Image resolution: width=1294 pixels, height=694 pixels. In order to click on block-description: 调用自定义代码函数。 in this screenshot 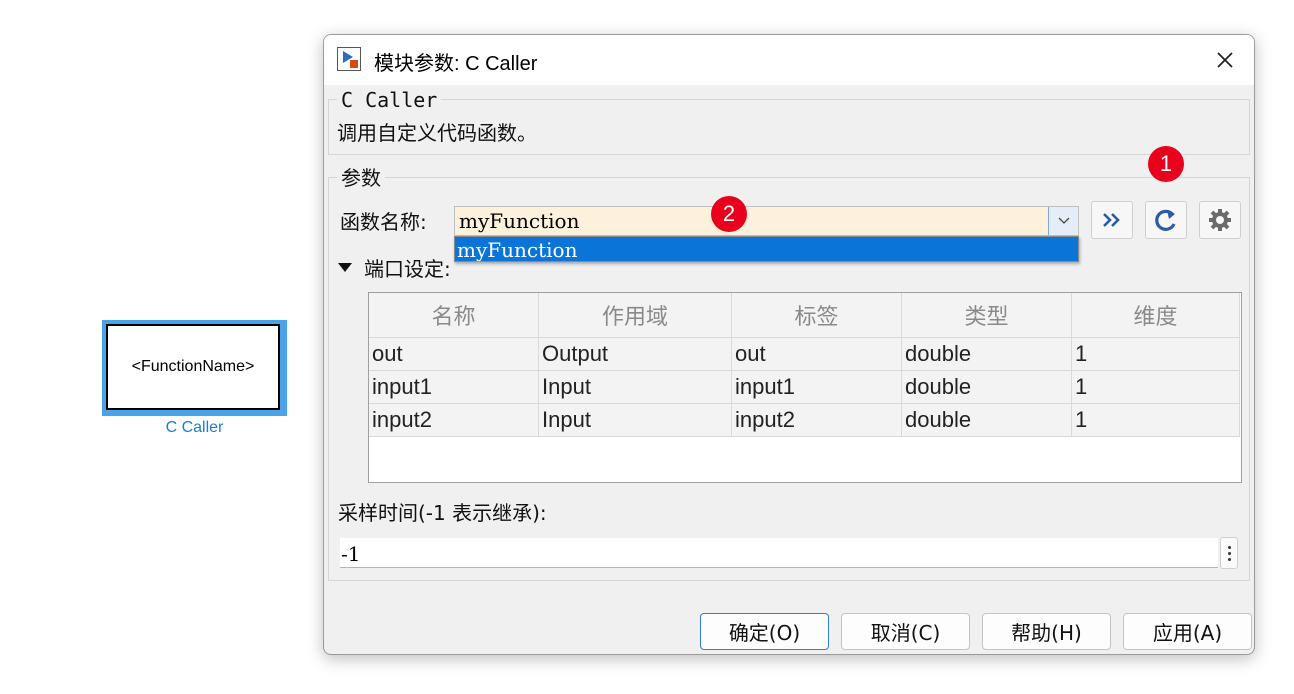, I will do `click(437, 133)`.